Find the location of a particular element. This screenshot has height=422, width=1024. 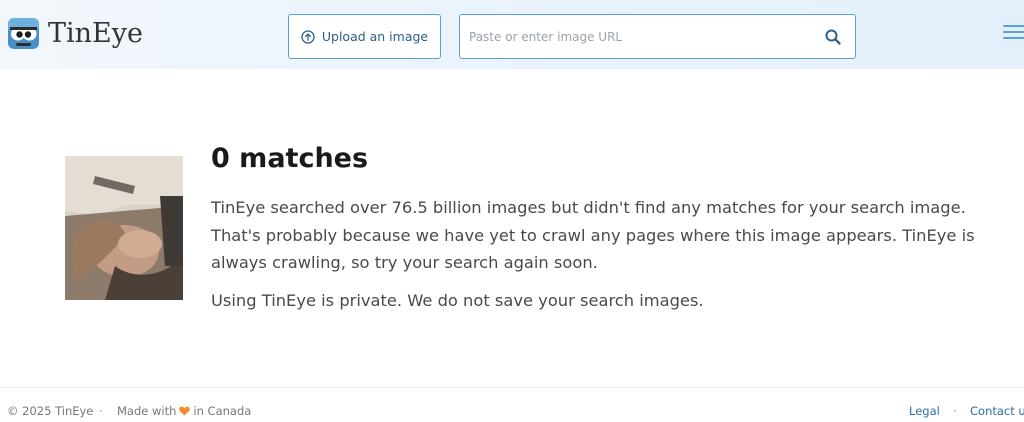

upload-circle-icon is located at coordinates (308, 36).